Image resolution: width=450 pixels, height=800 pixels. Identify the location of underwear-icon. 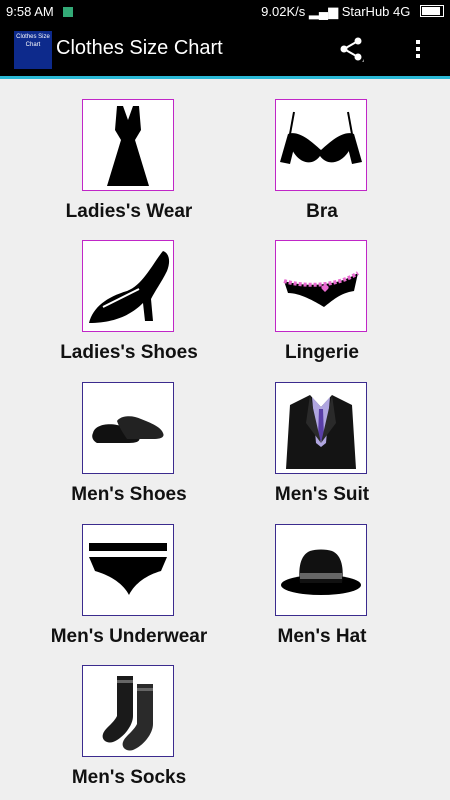
(128, 569).